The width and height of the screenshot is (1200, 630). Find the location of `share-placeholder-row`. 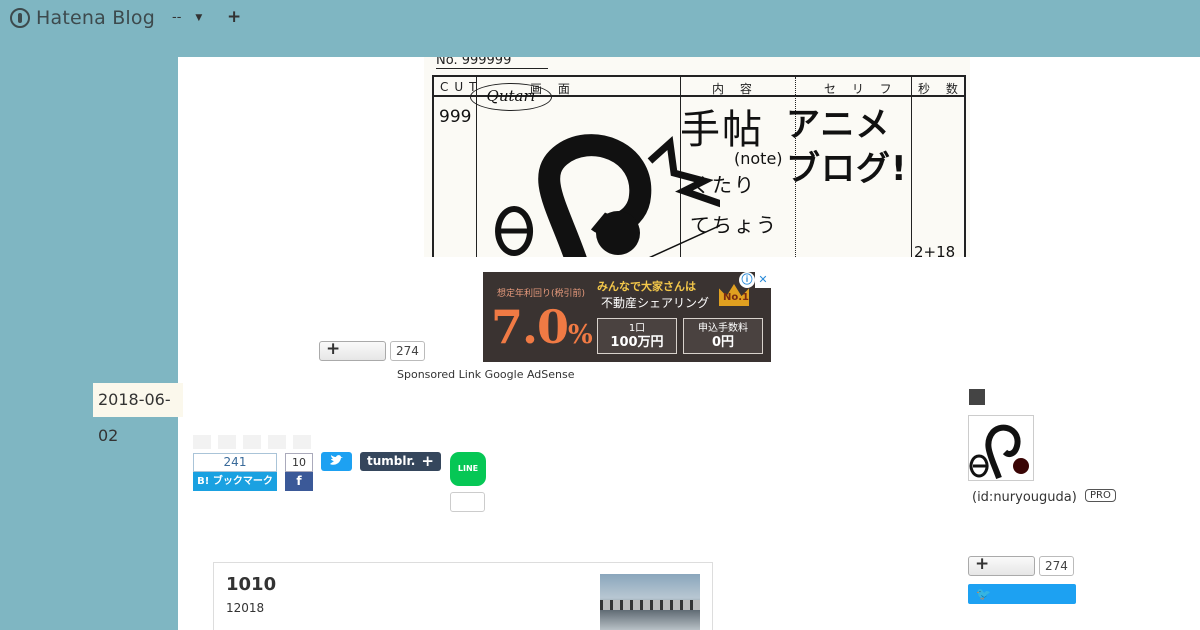

share-placeholder-row is located at coordinates (252, 442).